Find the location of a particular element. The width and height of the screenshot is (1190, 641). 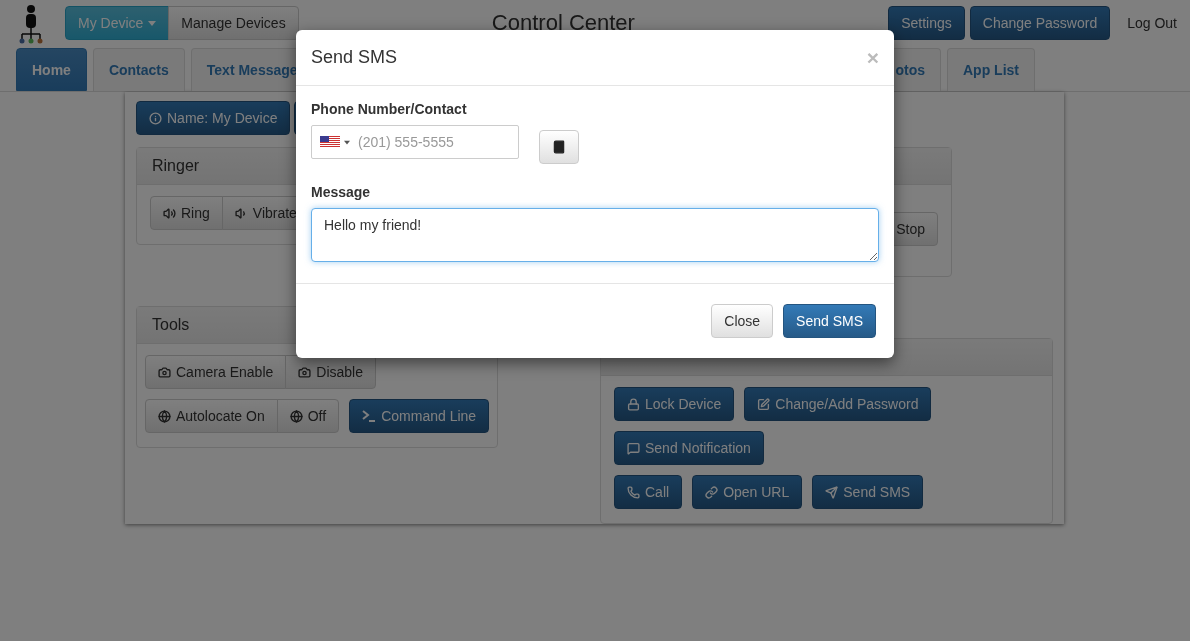

device-dropdown: My Device is located at coordinates (117, 23).